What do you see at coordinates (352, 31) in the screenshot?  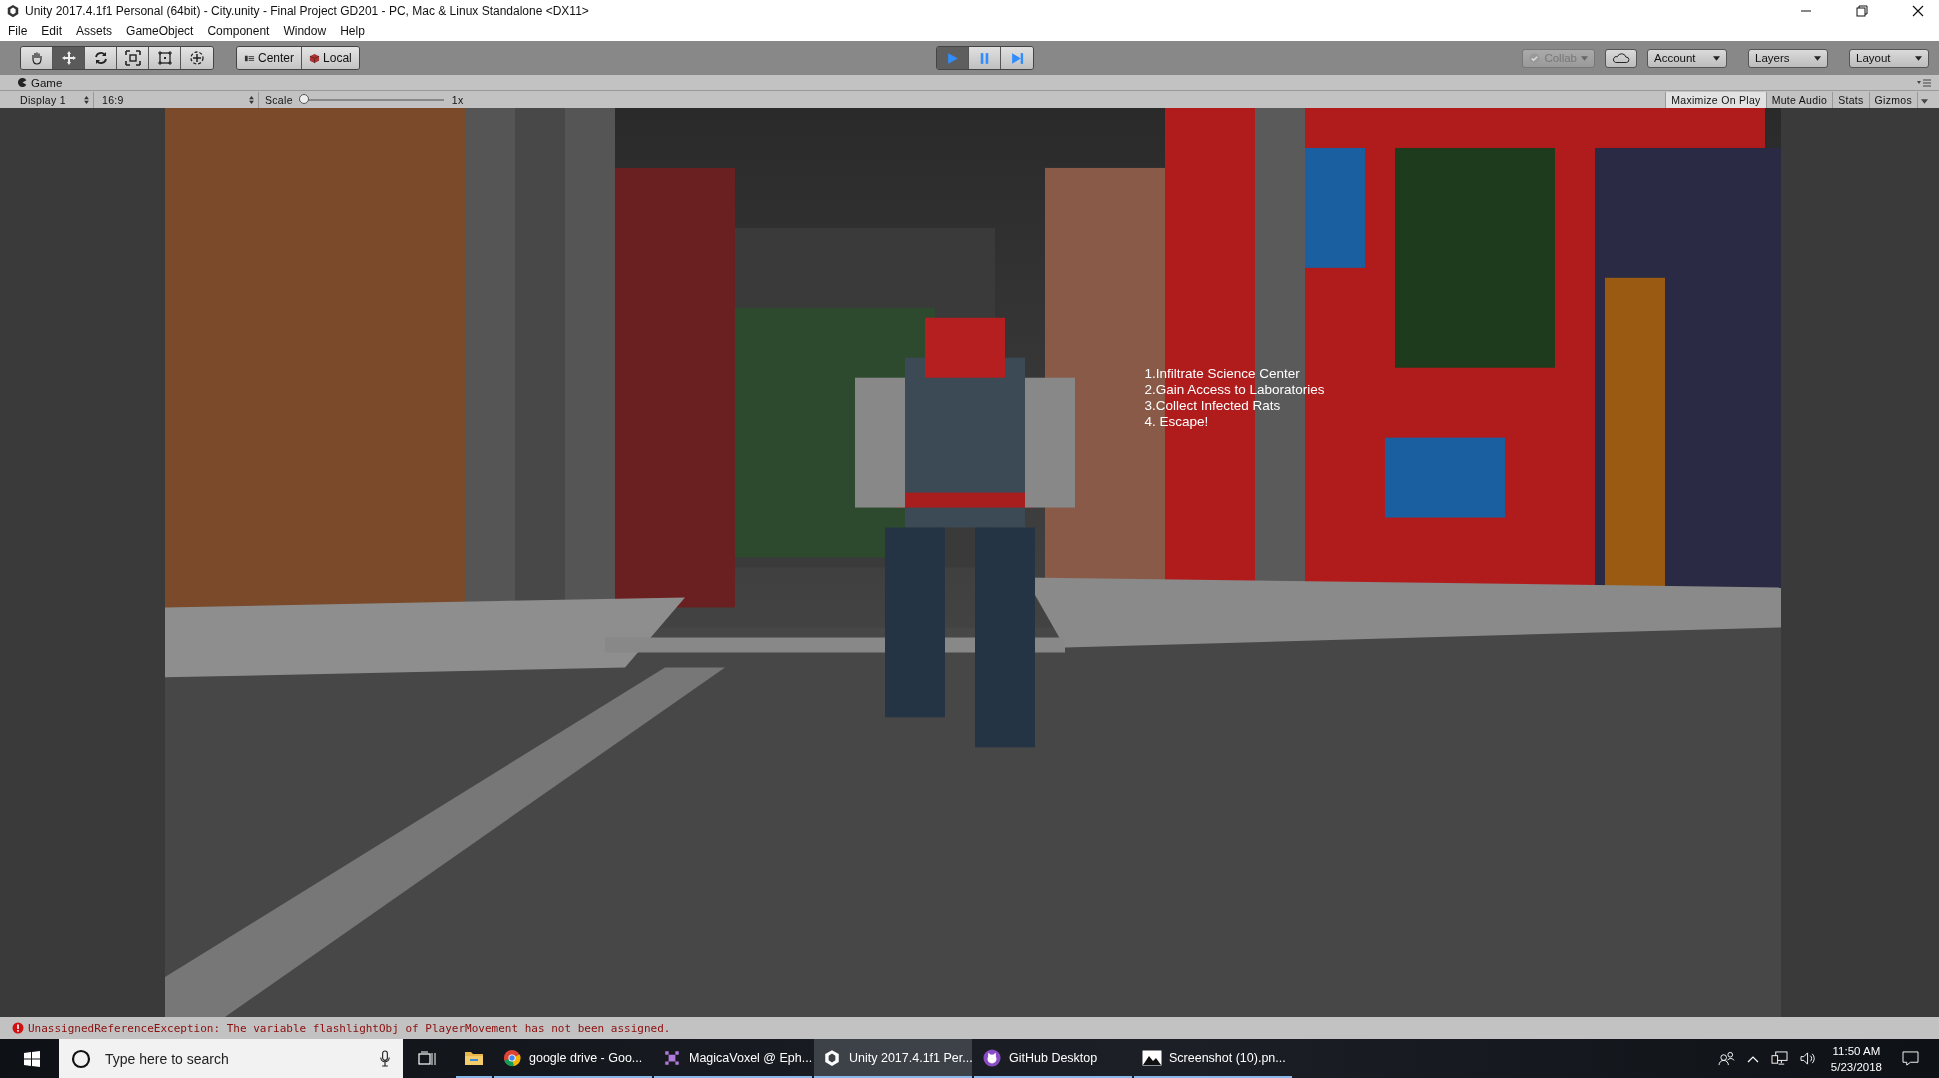 I see `menu-item: Help` at bounding box center [352, 31].